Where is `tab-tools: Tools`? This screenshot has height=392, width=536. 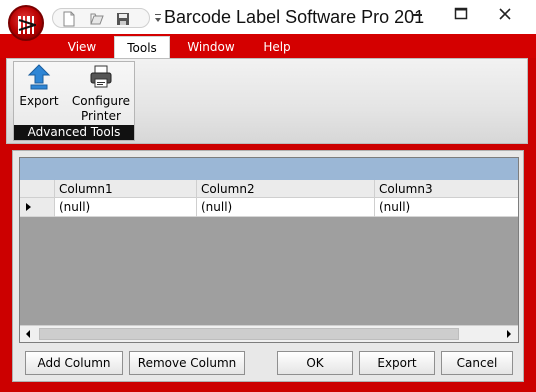 tab-tools: Tools is located at coordinates (142, 47).